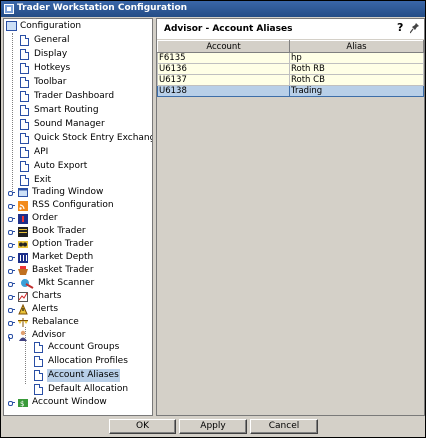  I want to click on table-row: F6135 hp, so click(290, 58).